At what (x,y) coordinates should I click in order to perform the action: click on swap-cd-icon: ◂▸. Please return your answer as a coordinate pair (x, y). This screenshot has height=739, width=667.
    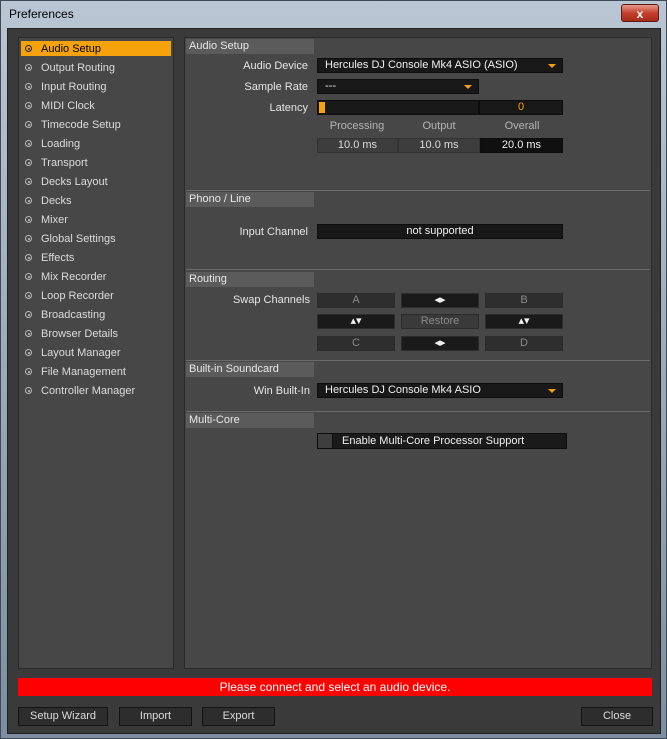
    Looking at the image, I should click on (440, 343).